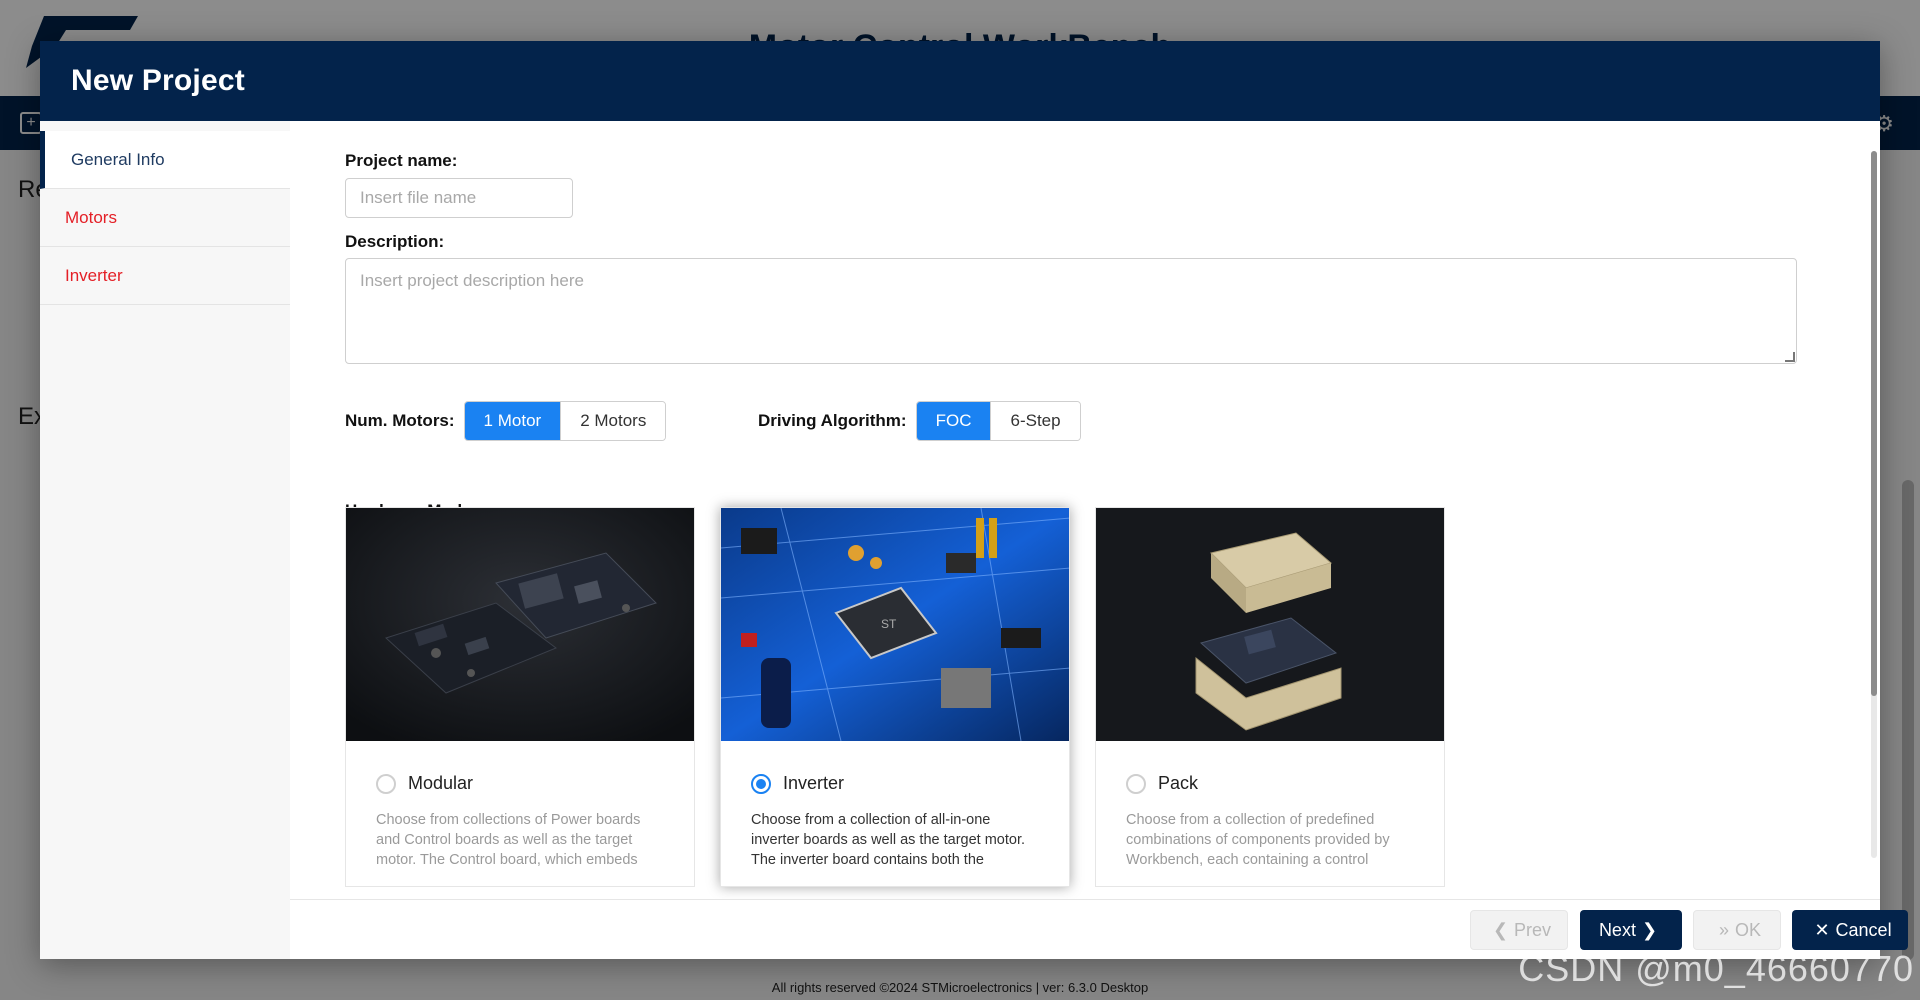 The image size is (1920, 1000). What do you see at coordinates (459, 198) in the screenshot?
I see `project-name-input` at bounding box center [459, 198].